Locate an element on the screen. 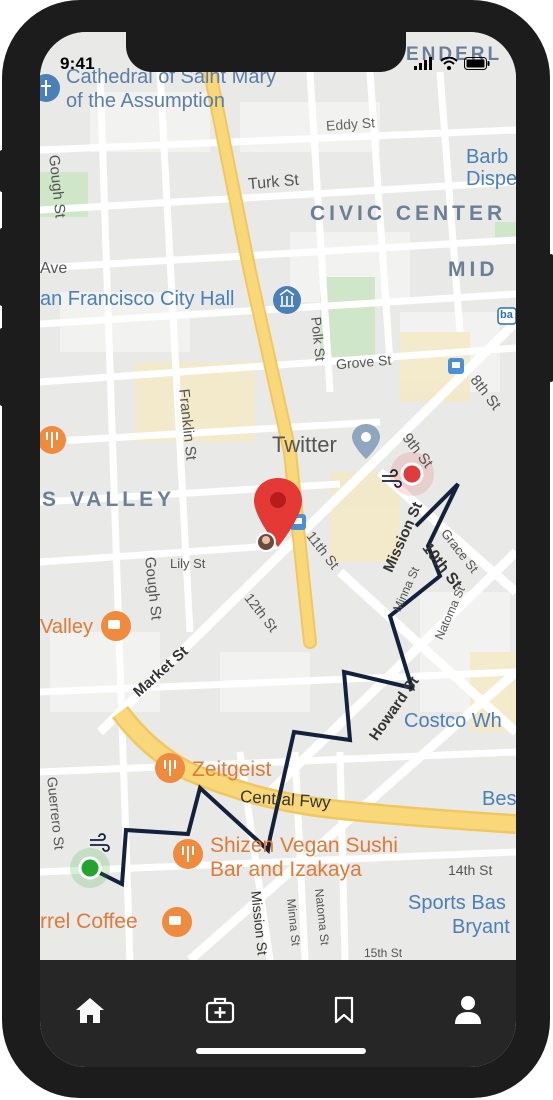 The height and width of the screenshot is (1100, 553). bookmark-icon is located at coordinates (344, 1010).